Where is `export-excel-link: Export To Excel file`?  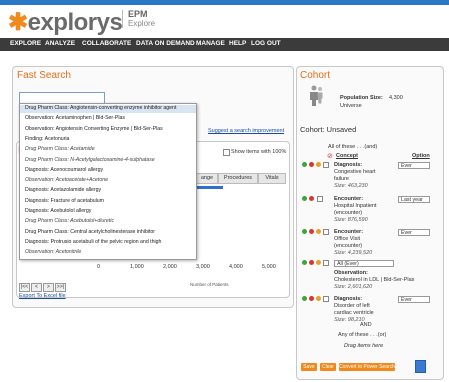 export-excel-link: Export To Excel file is located at coordinates (42, 296).